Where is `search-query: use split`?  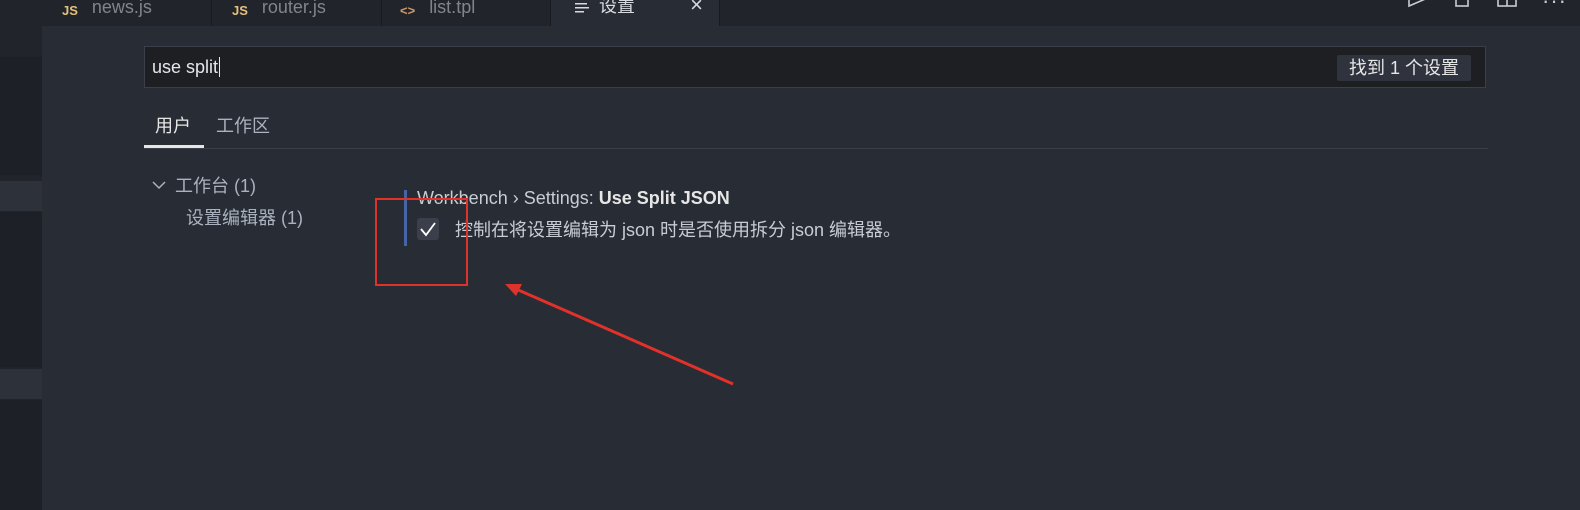
search-query: use split is located at coordinates (186, 67).